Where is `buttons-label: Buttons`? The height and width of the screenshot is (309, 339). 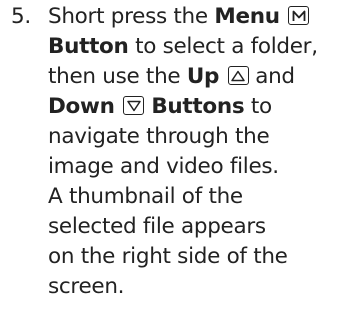
buttons-label: Buttons is located at coordinates (194, 106).